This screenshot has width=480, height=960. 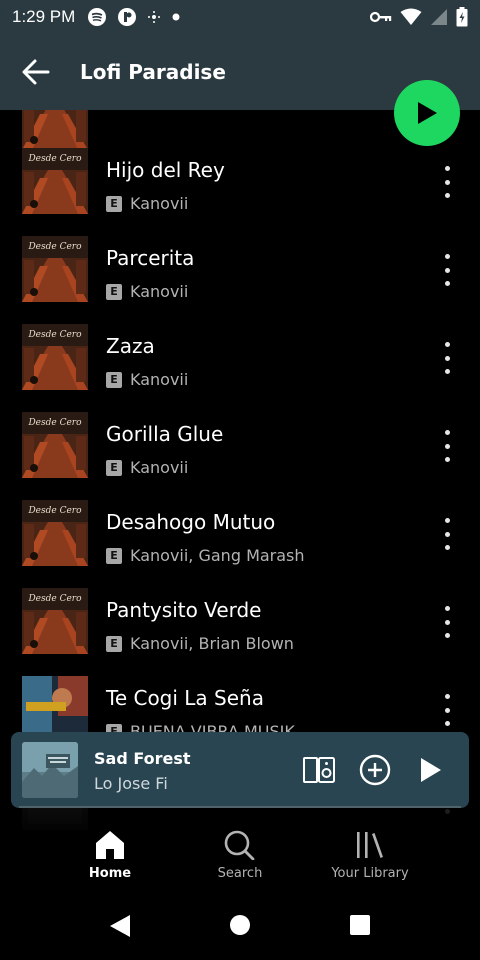 I want to click on mini-player: Sad Forest Lo Jose Fi, so click(x=240, y=770).